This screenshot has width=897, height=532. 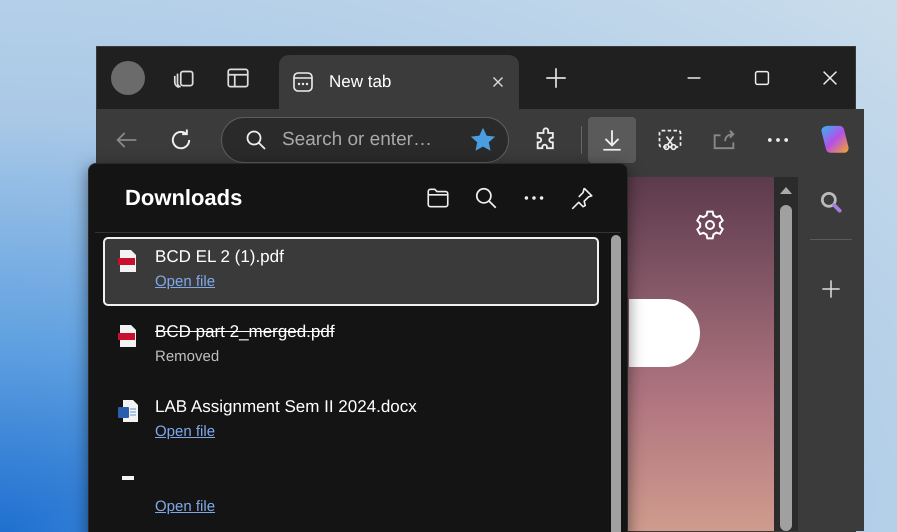 What do you see at coordinates (128, 411) in the screenshot?
I see `word-file-icon` at bounding box center [128, 411].